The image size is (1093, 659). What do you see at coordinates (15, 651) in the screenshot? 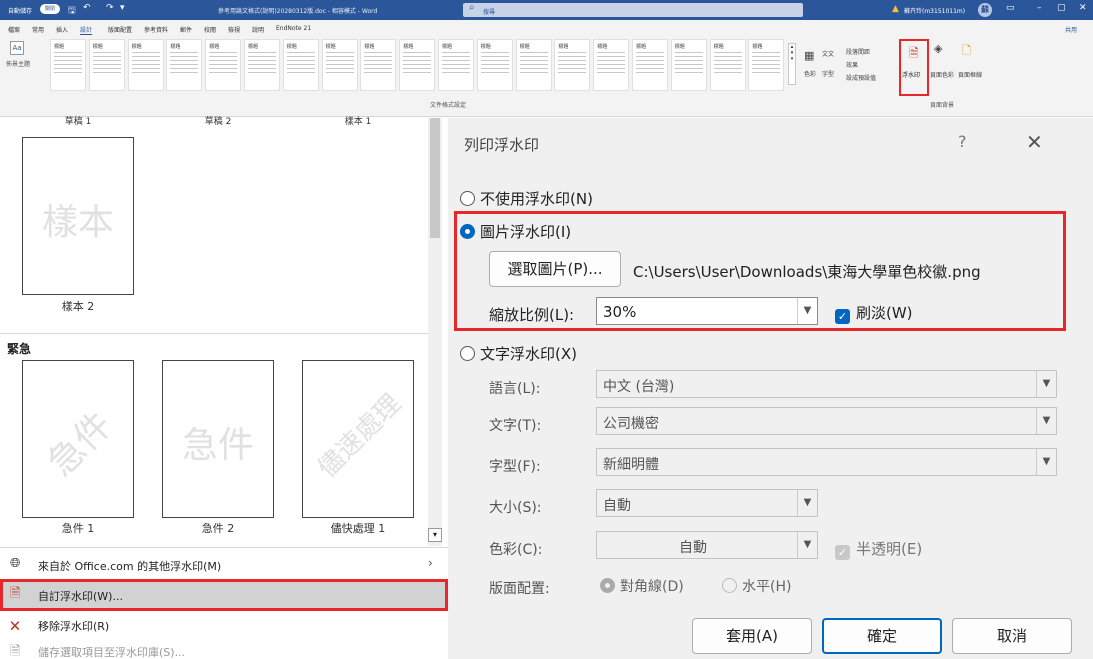
I see `save-to-gallery-icon: 🗎` at bounding box center [15, 651].